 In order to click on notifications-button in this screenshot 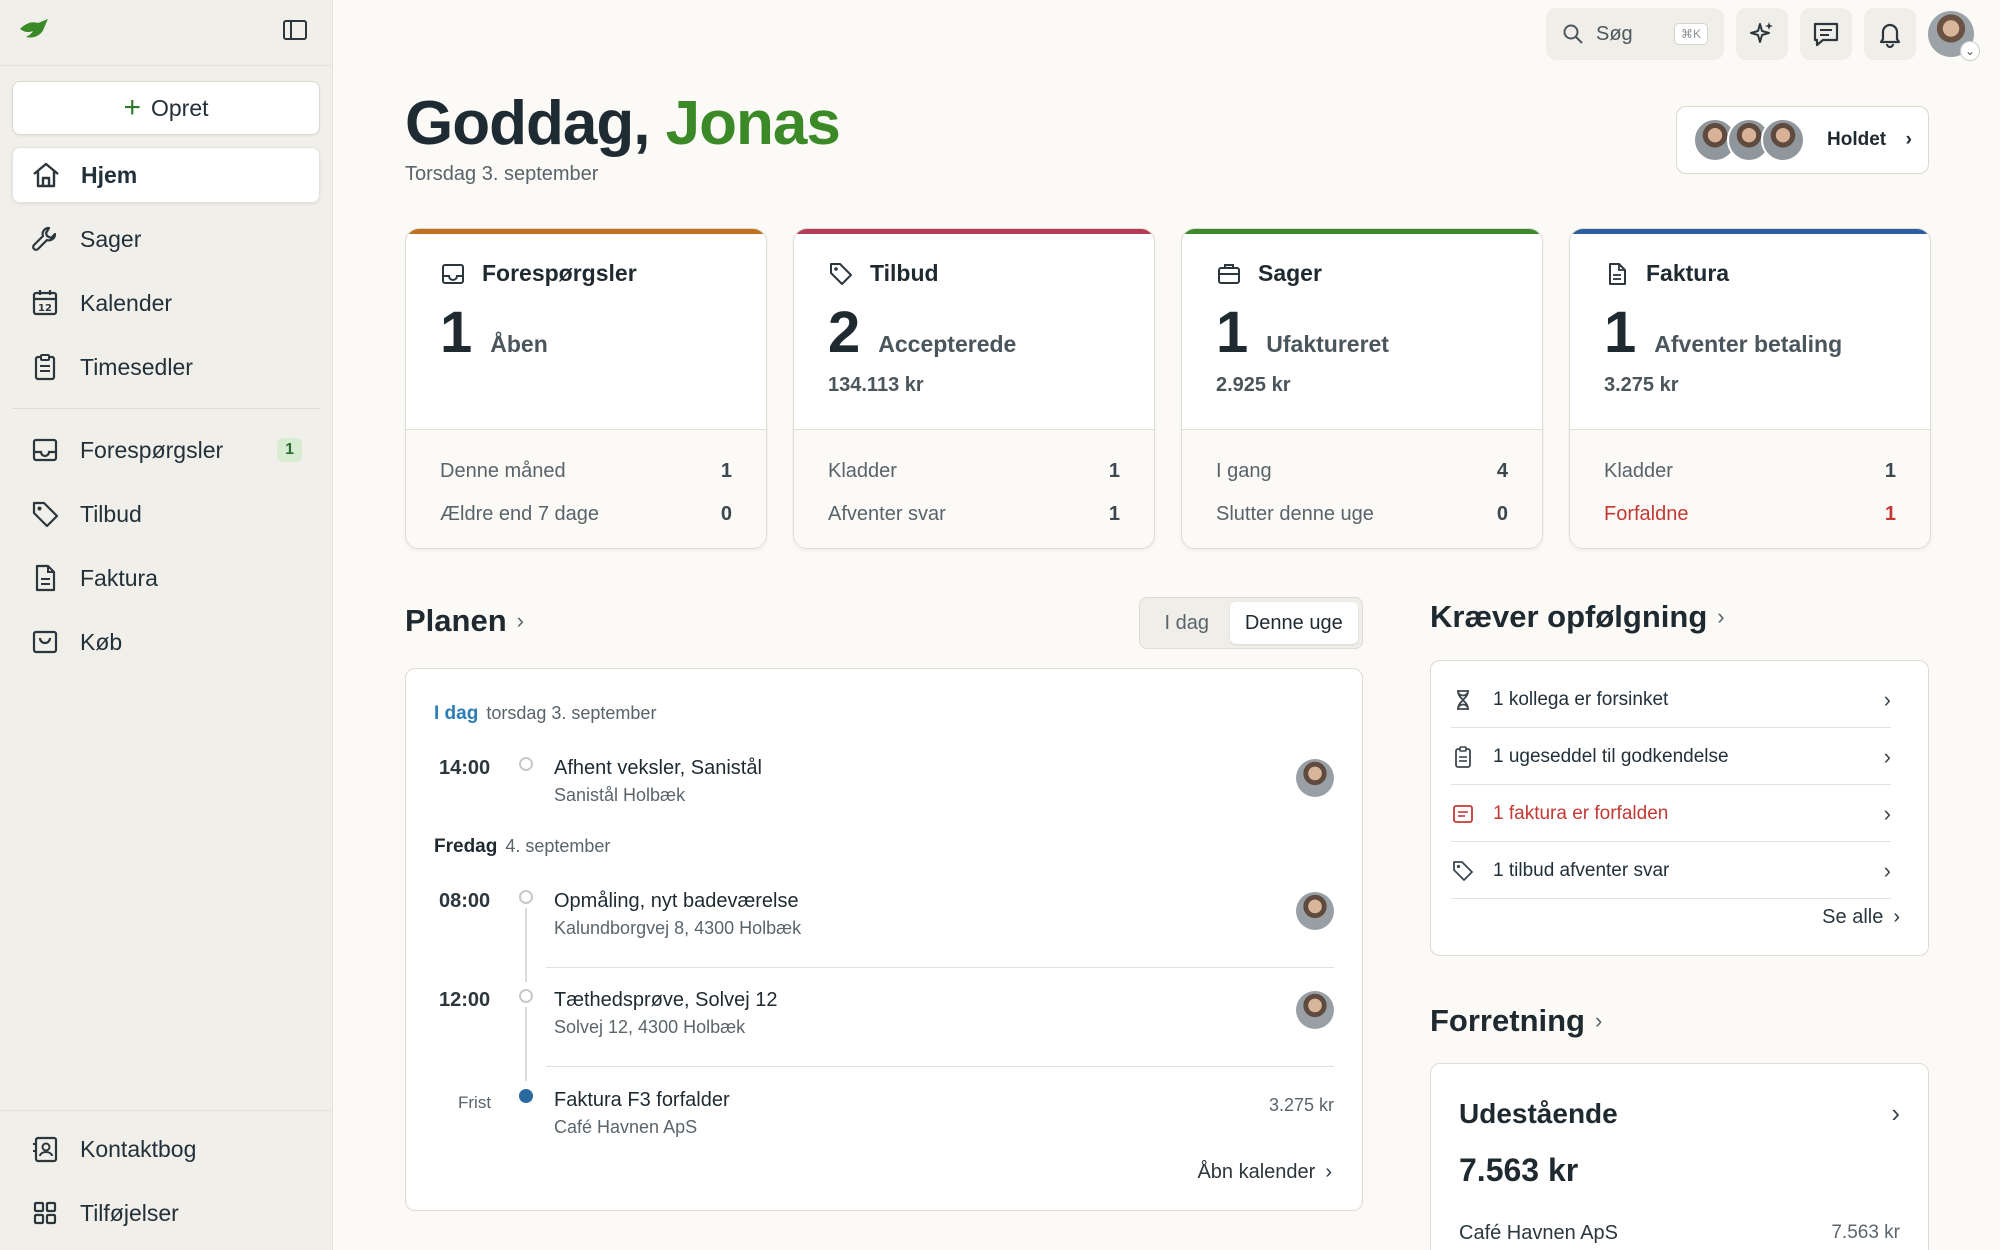, I will do `click(1890, 34)`.